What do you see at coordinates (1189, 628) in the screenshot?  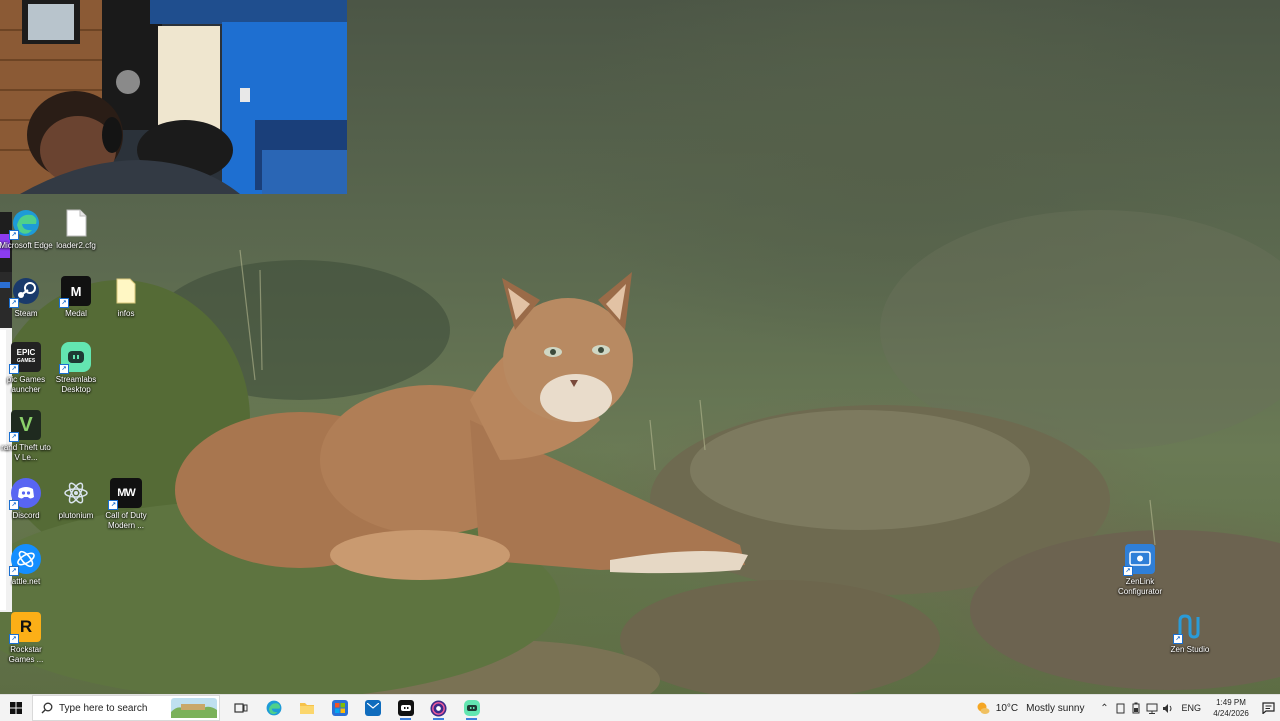 I see `zen-studio-icon: ↗` at bounding box center [1189, 628].